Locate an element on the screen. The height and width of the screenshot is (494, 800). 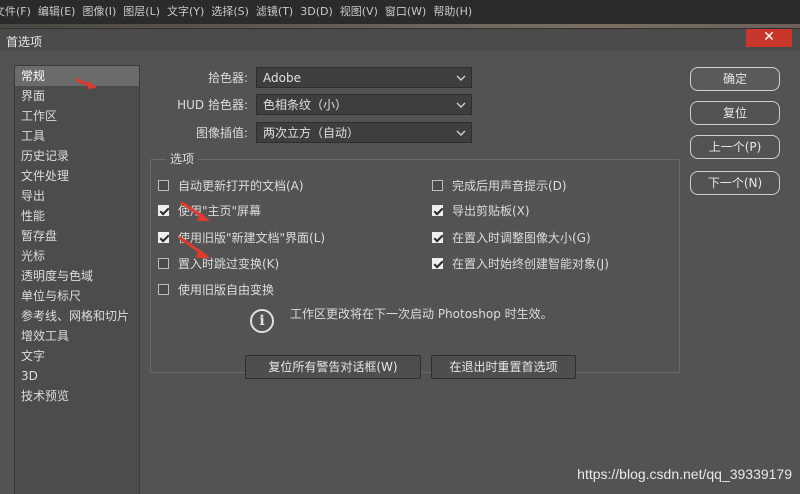
option-label: 在置入时始终创建智能对象(J) is located at coordinates (530, 264).